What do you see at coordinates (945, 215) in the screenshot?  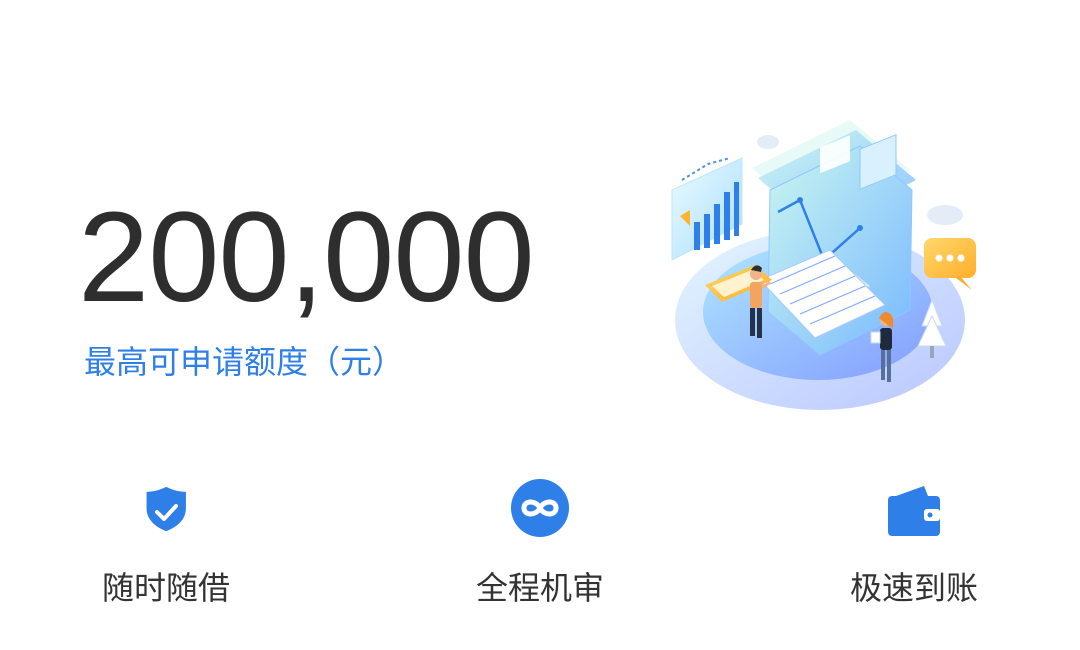 I see `cloud-right` at bounding box center [945, 215].